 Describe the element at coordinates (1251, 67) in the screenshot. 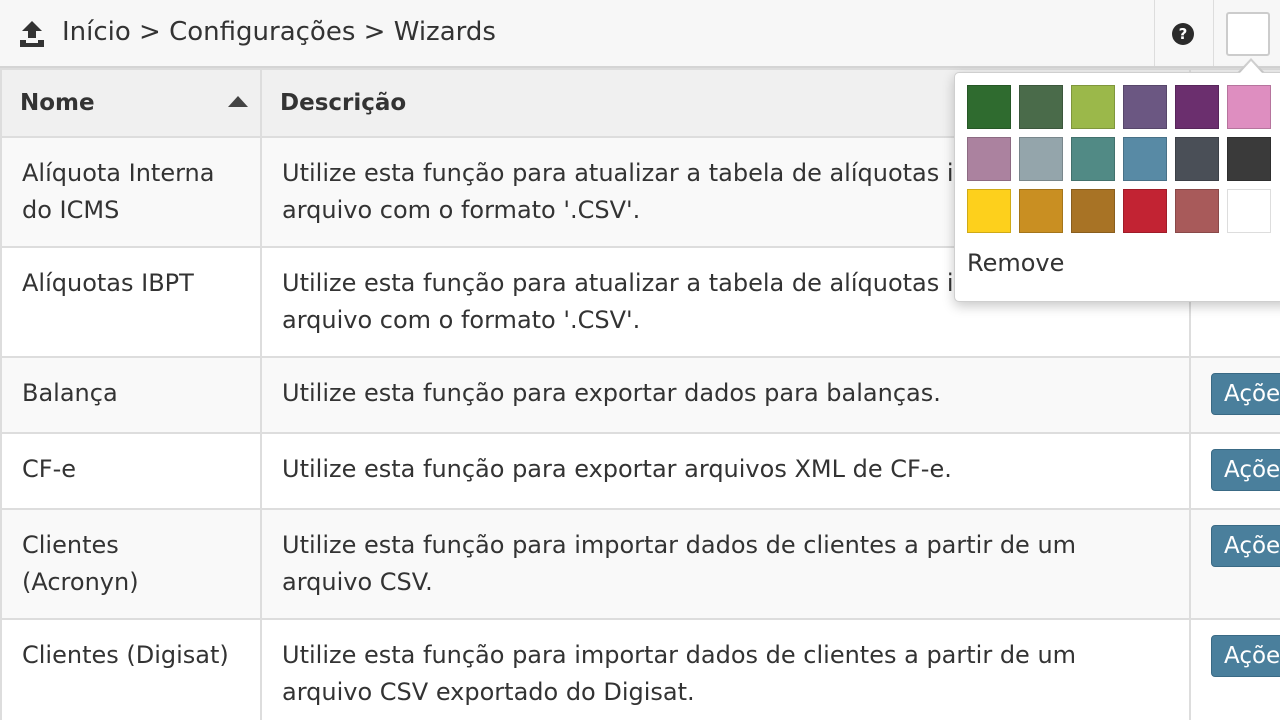

I see `popover-arrow-inner` at that location.